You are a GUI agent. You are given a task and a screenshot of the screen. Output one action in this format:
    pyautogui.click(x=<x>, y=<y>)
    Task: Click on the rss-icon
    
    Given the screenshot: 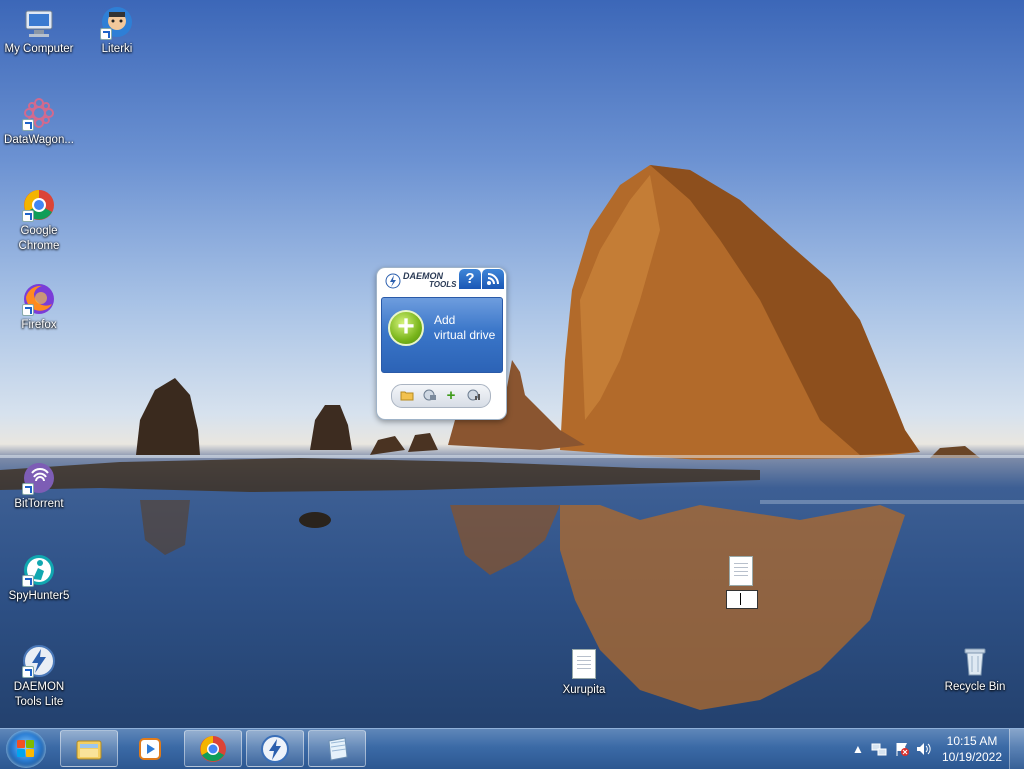 What is the action you would take?
    pyautogui.click(x=493, y=279)
    